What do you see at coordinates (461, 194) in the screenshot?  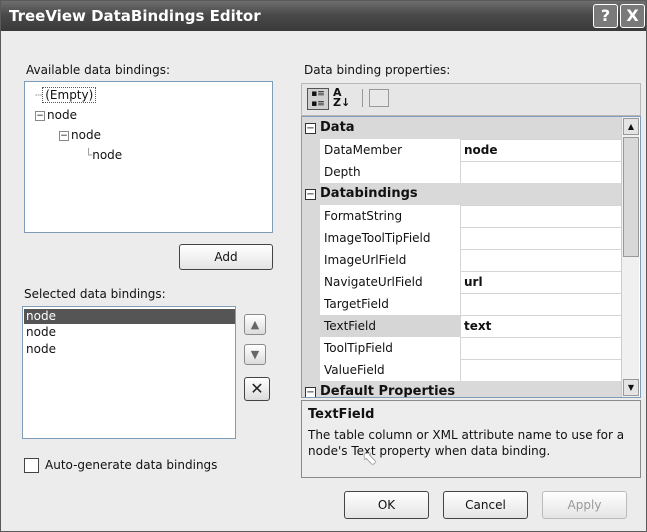 I see `category-databindings: − Databindings` at bounding box center [461, 194].